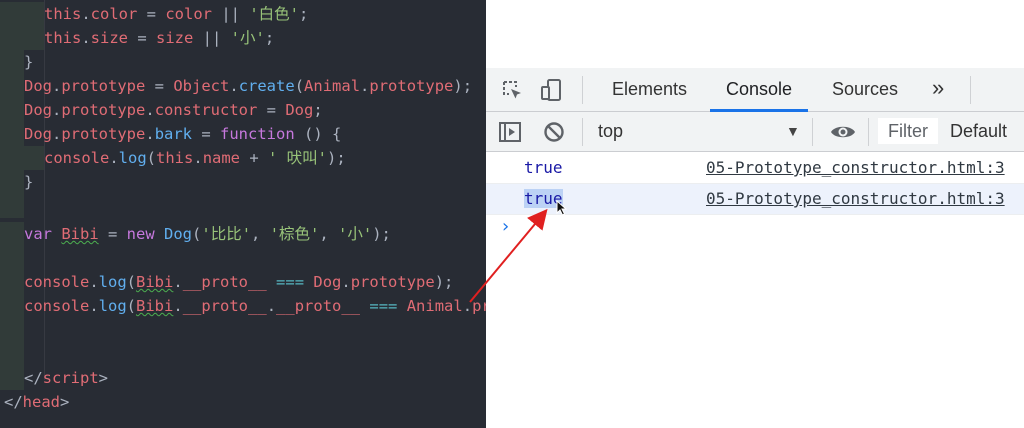 Image resolution: width=1024 pixels, height=428 pixels. I want to click on code-line: Dog.prototype.bark = function () {, so click(170, 134).